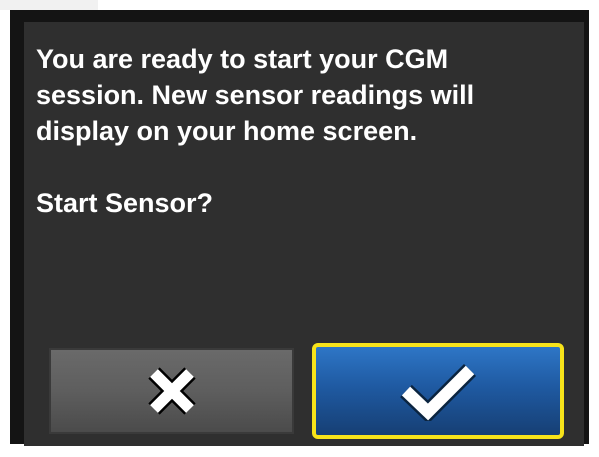 The height and width of the screenshot is (457, 599). I want to click on corner-tab, so click(49, 5).